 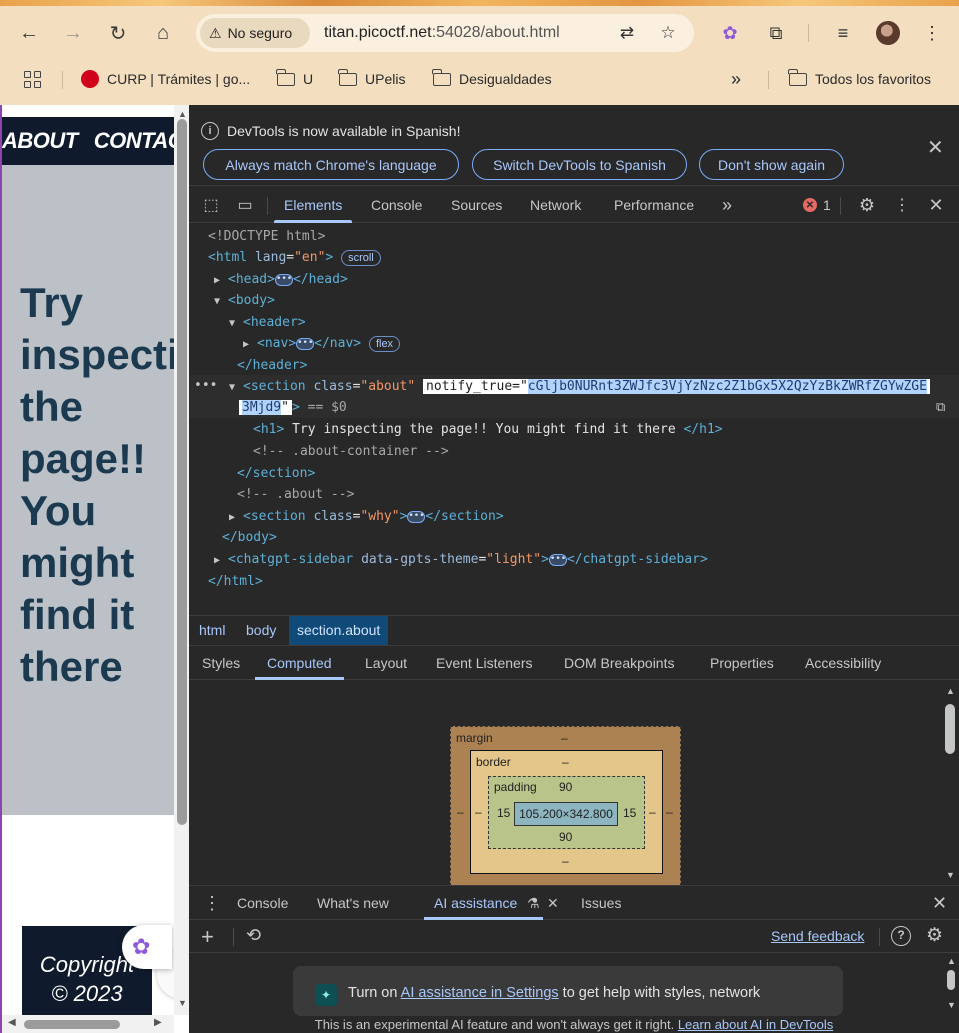 I want to click on new-chat-plus-icon: +, so click(x=207, y=937).